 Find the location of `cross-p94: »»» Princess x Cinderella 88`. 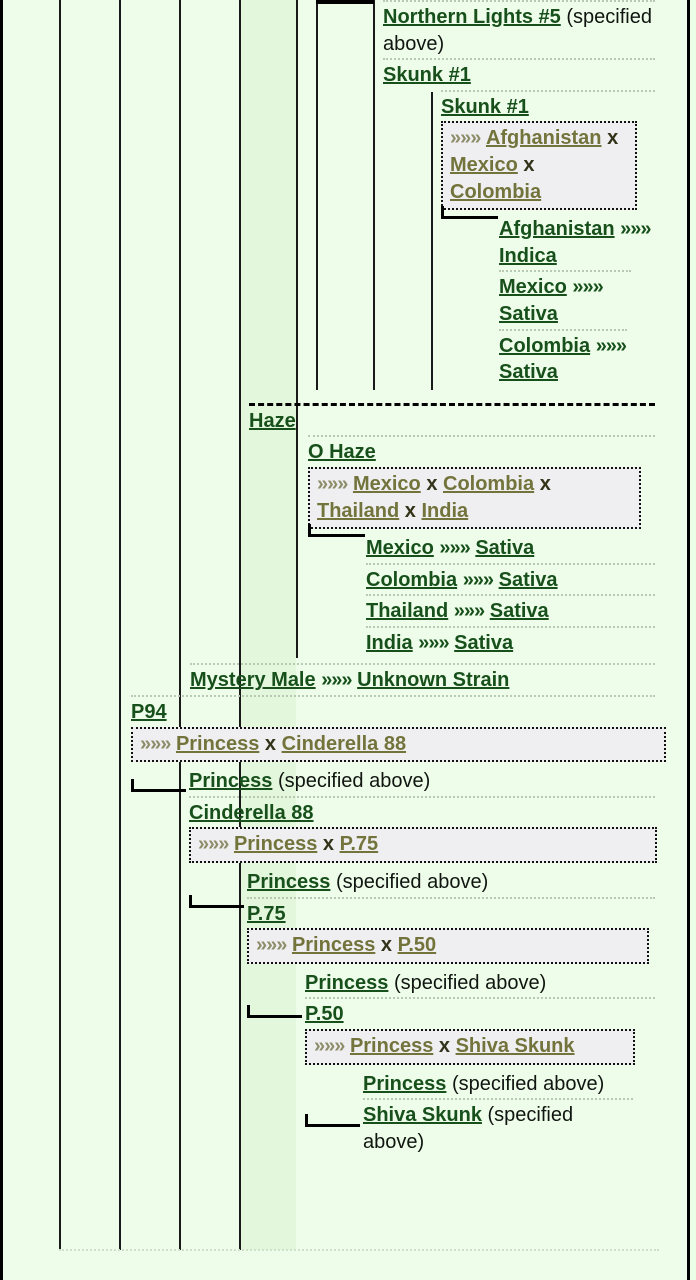

cross-p94: »»» Princess x Cinderella 88 is located at coordinates (398, 744).